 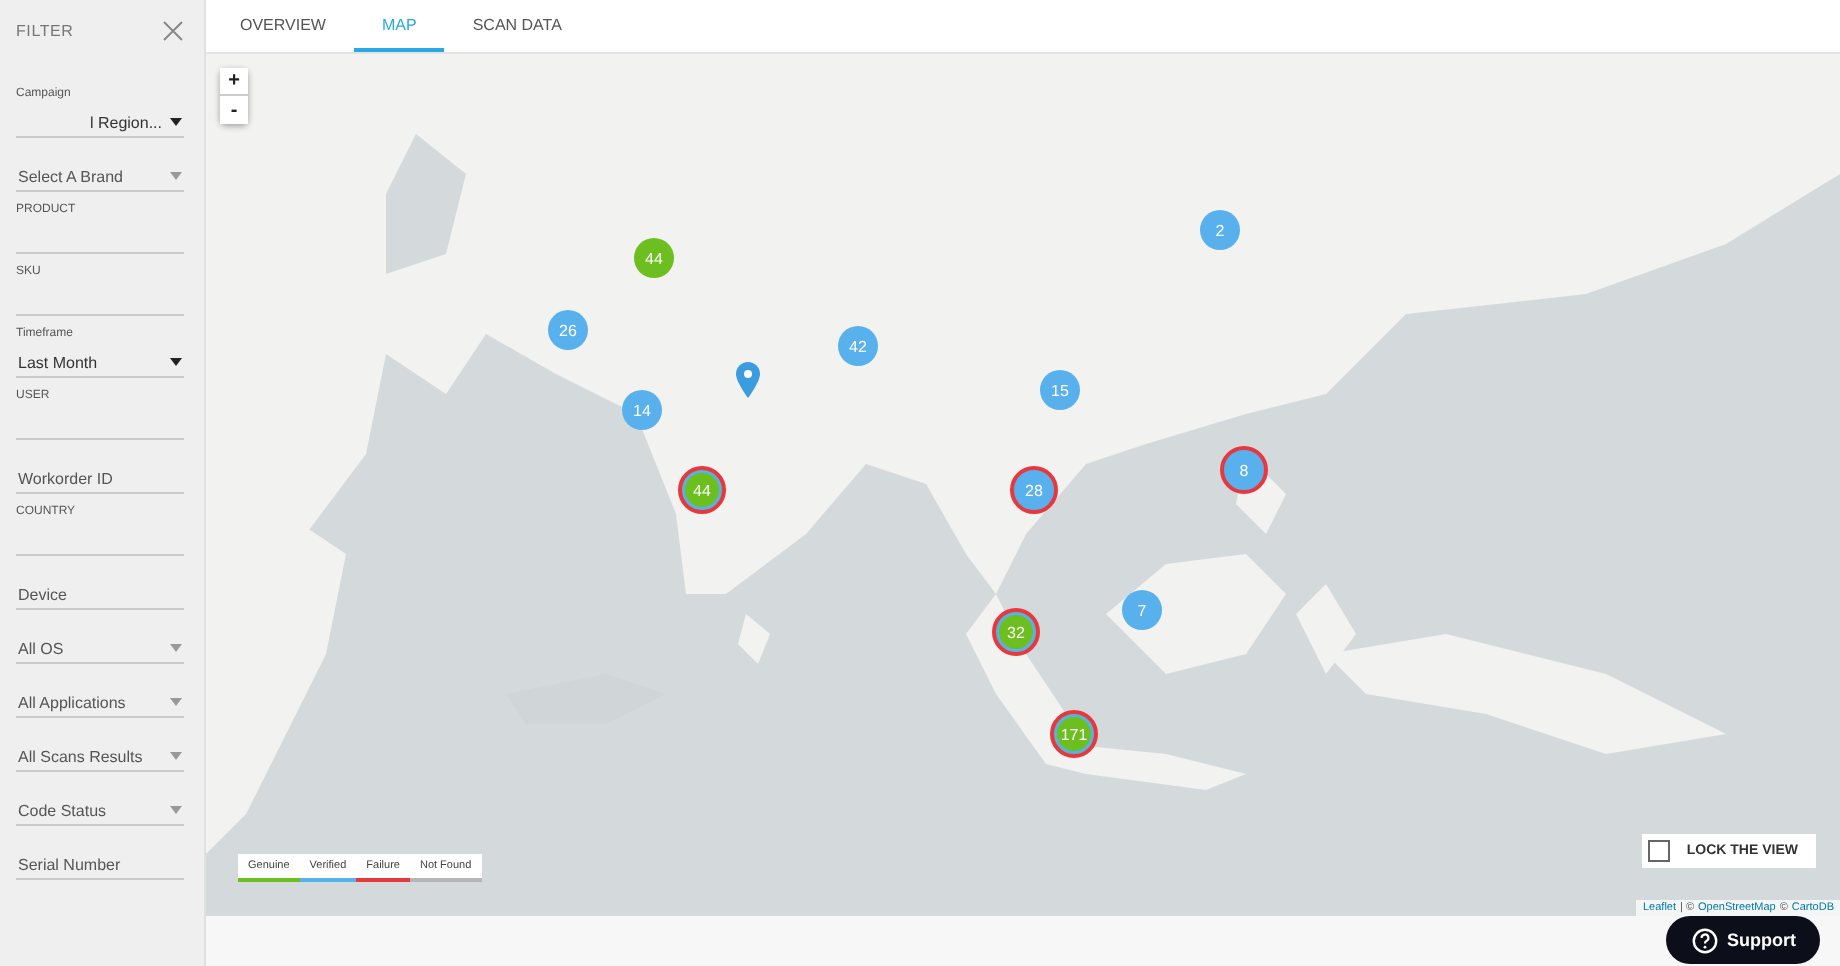 What do you see at coordinates (1659, 851) in the screenshot?
I see `checkbox` at bounding box center [1659, 851].